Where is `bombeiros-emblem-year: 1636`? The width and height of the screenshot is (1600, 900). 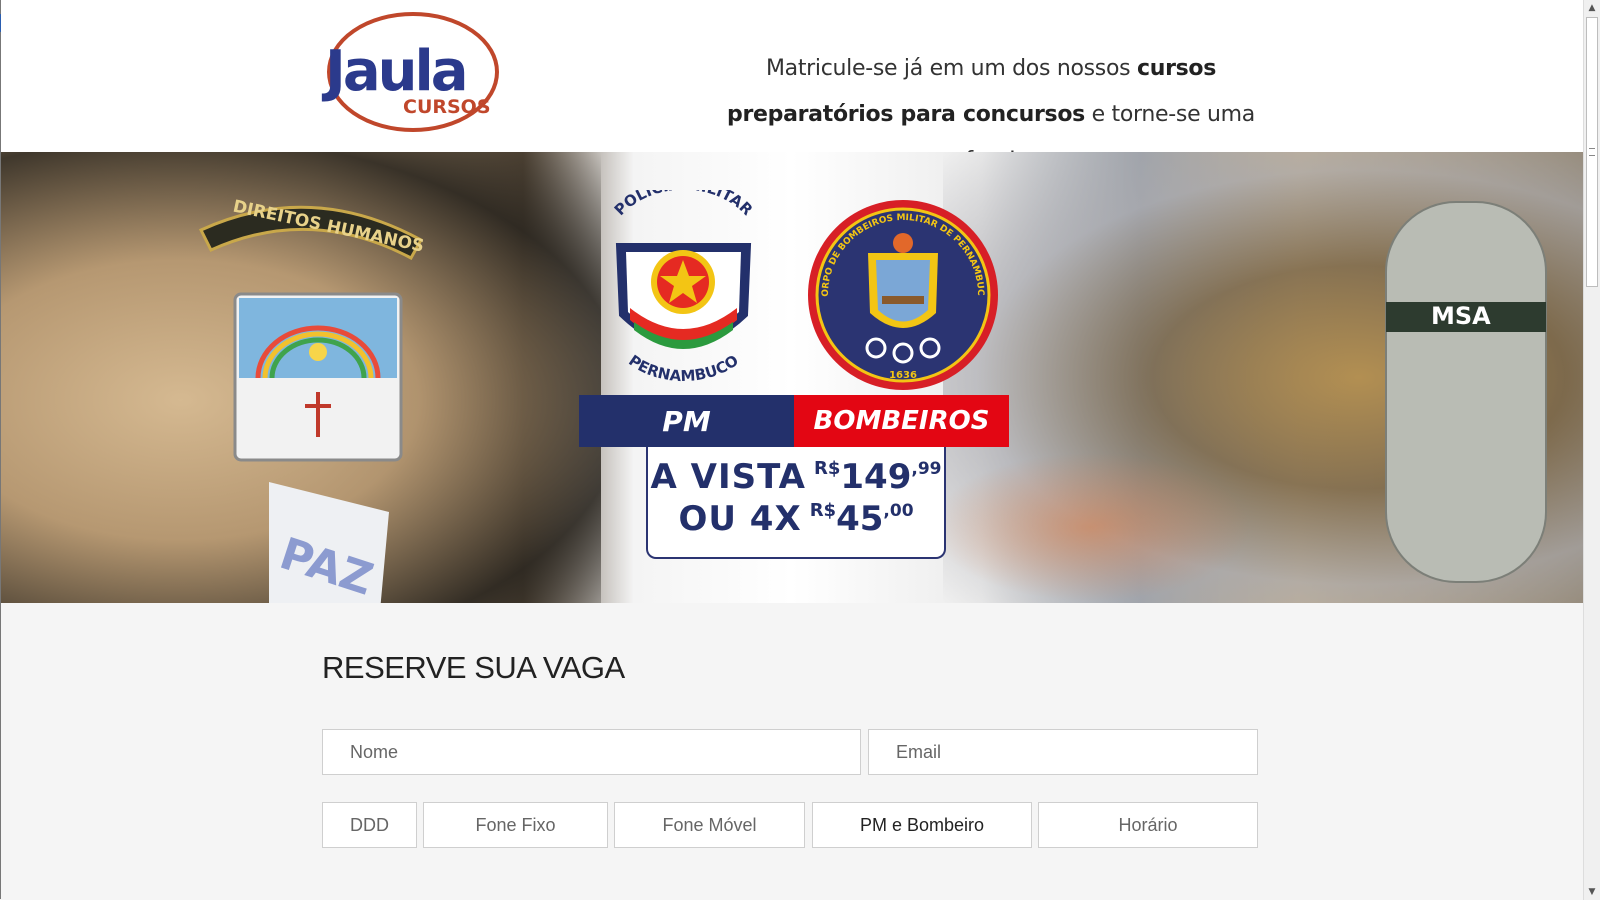 bombeiros-emblem-year: 1636 is located at coordinates (903, 375).